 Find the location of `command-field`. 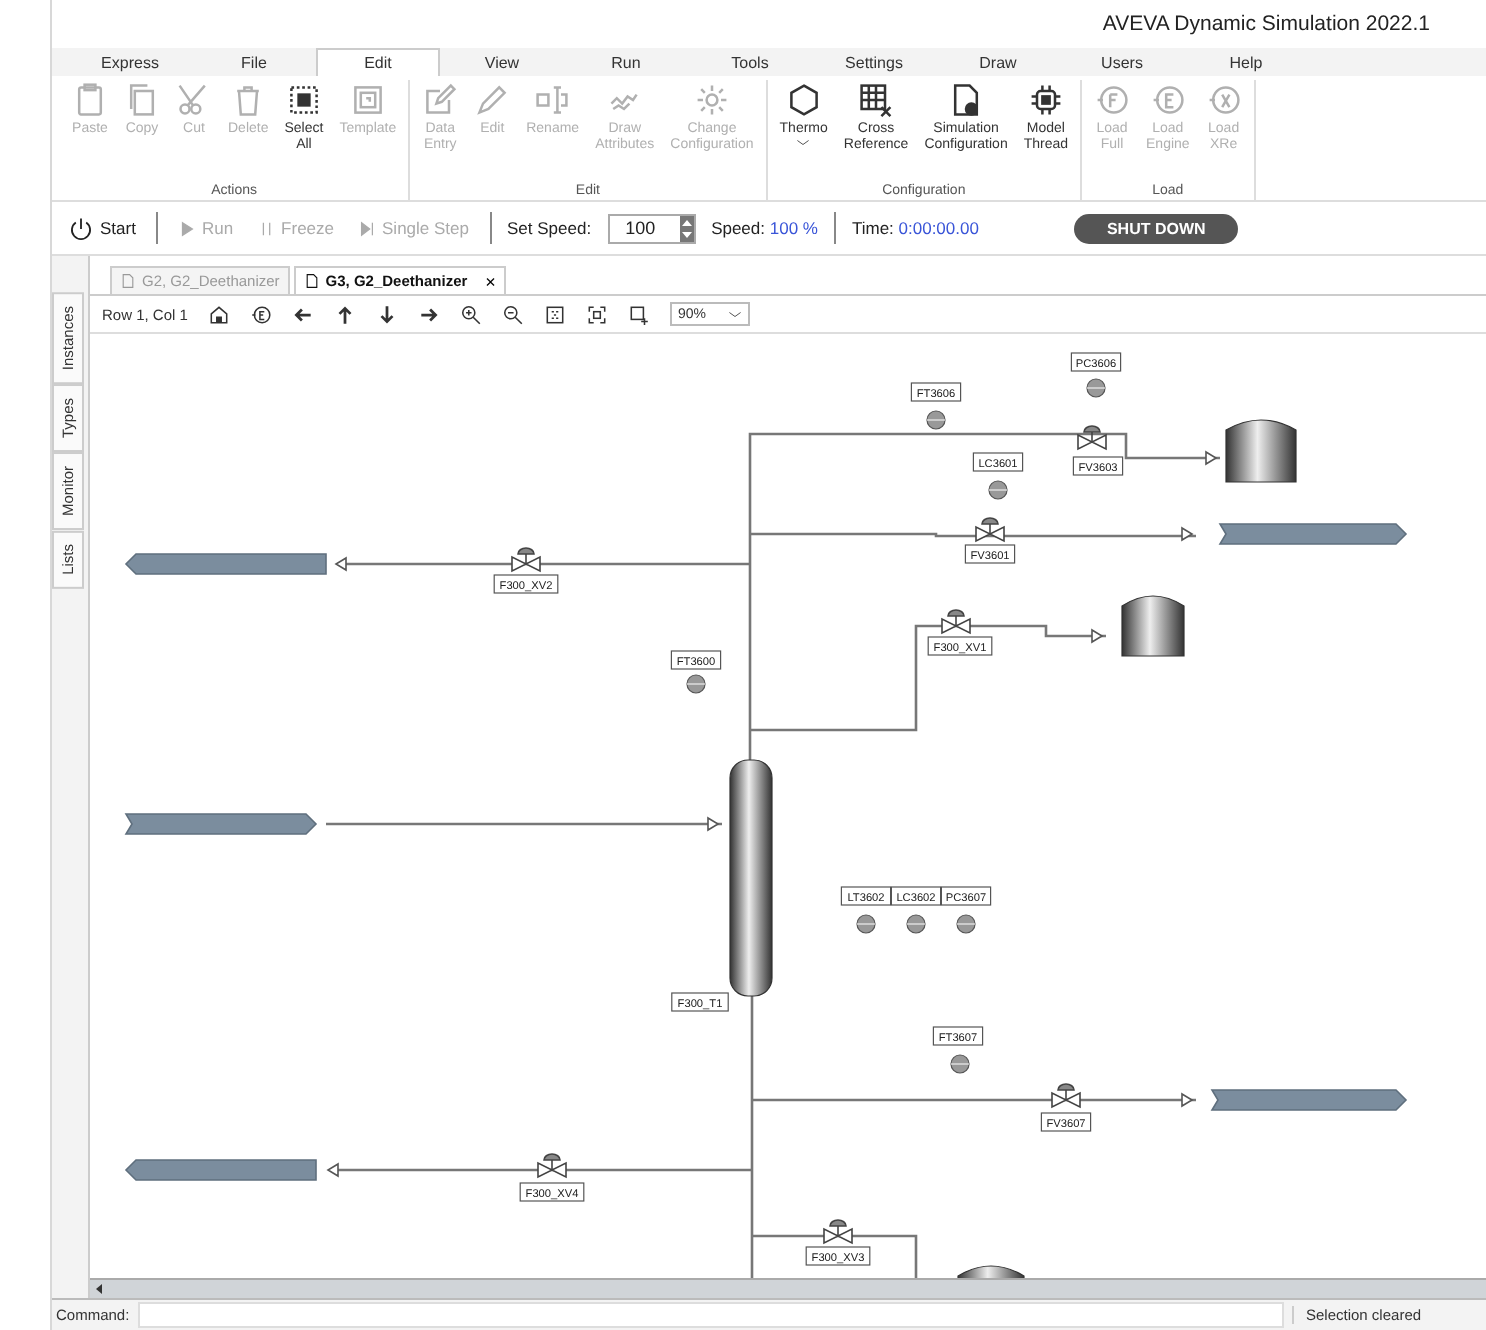

command-field is located at coordinates (710, 1315).